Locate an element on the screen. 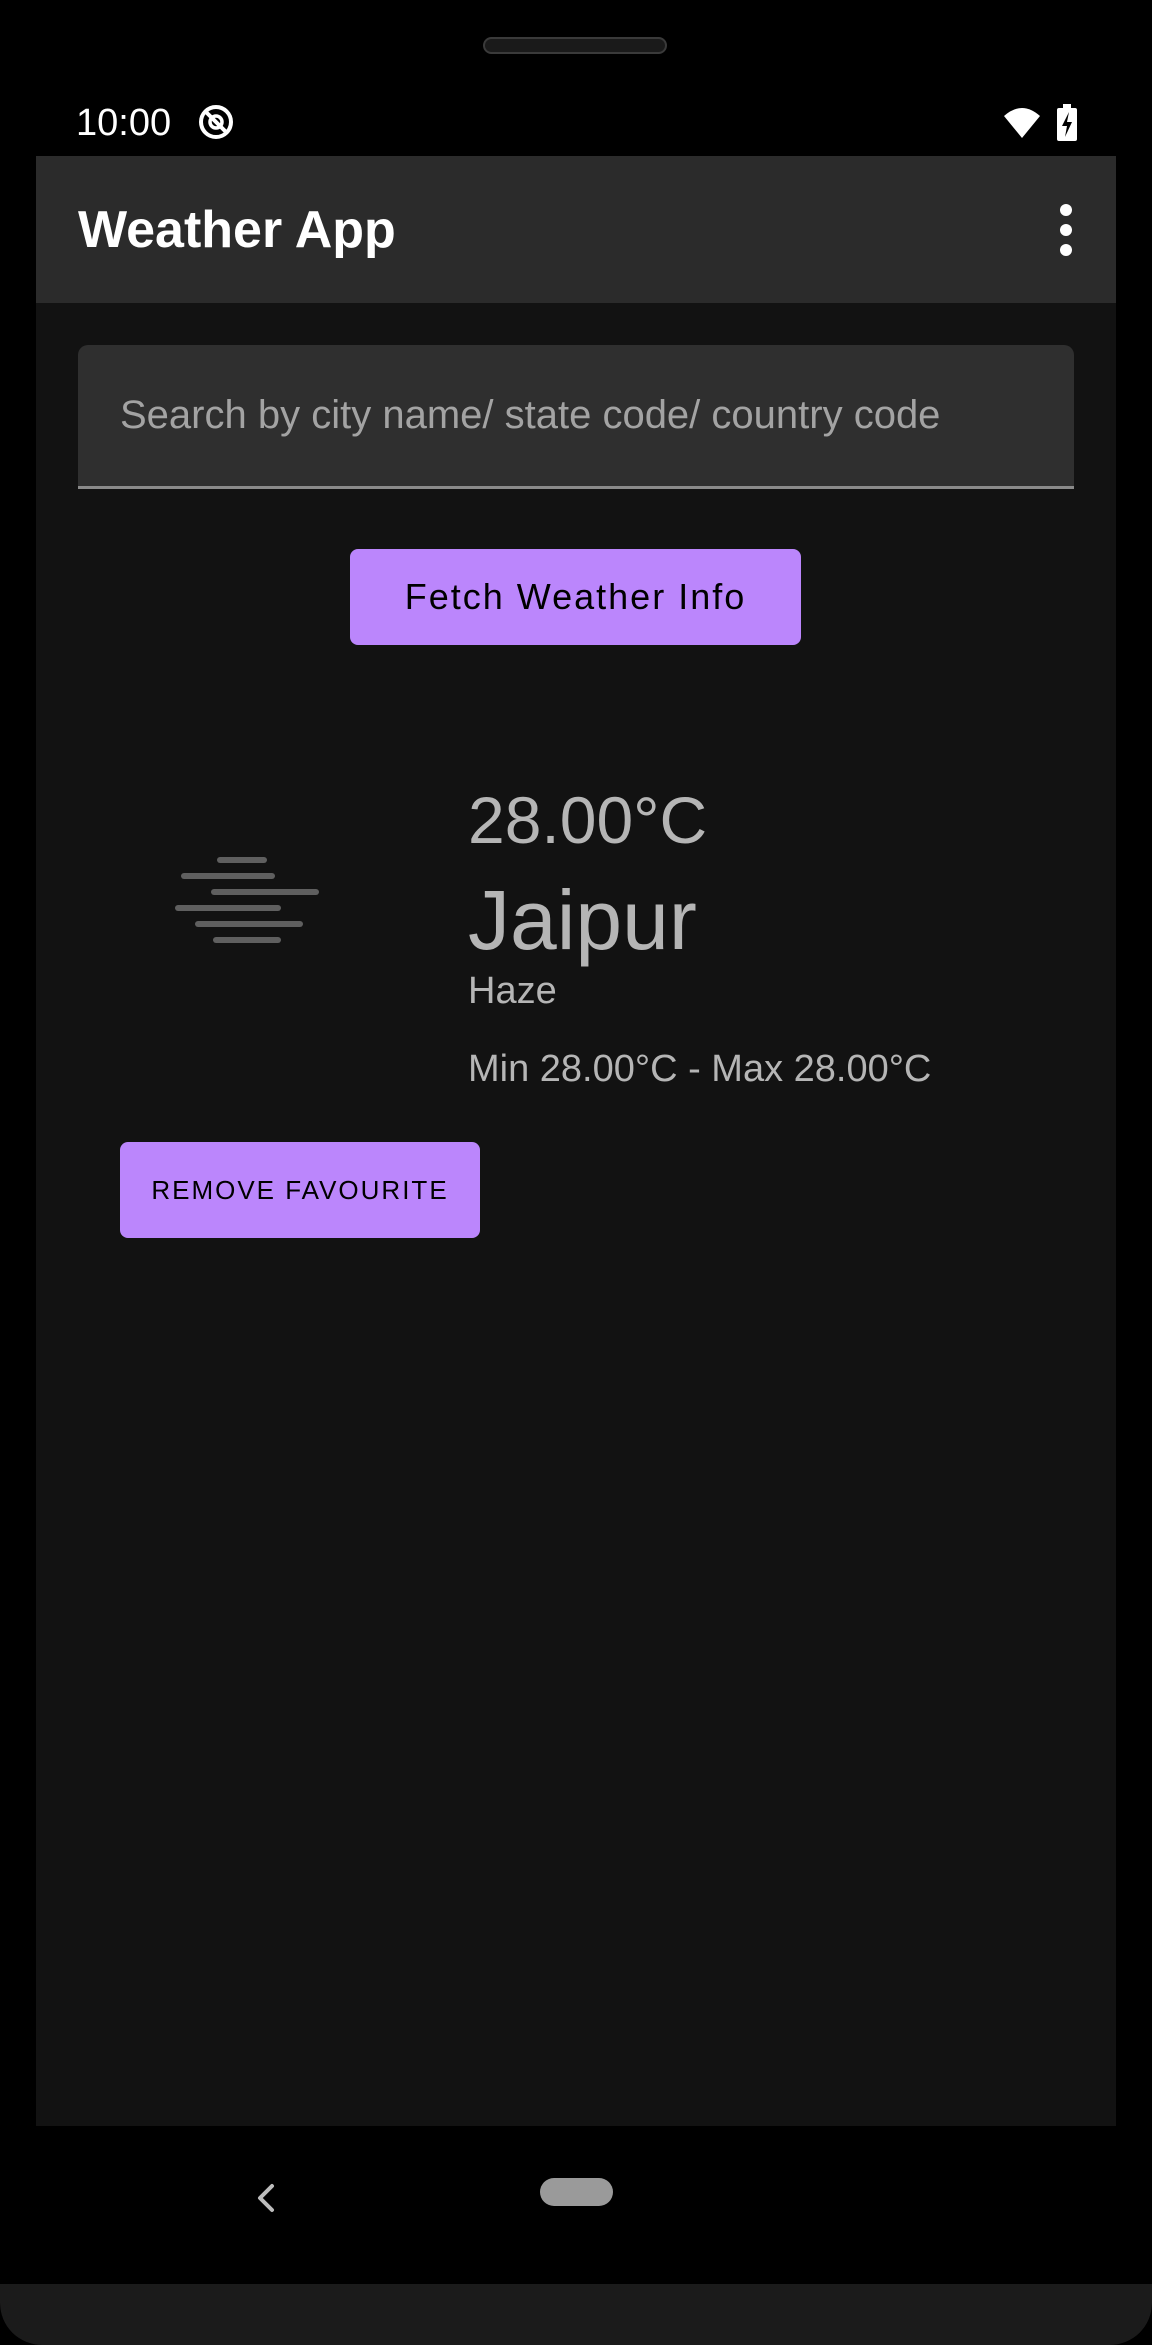  haze-icon is located at coordinates (247, 900).